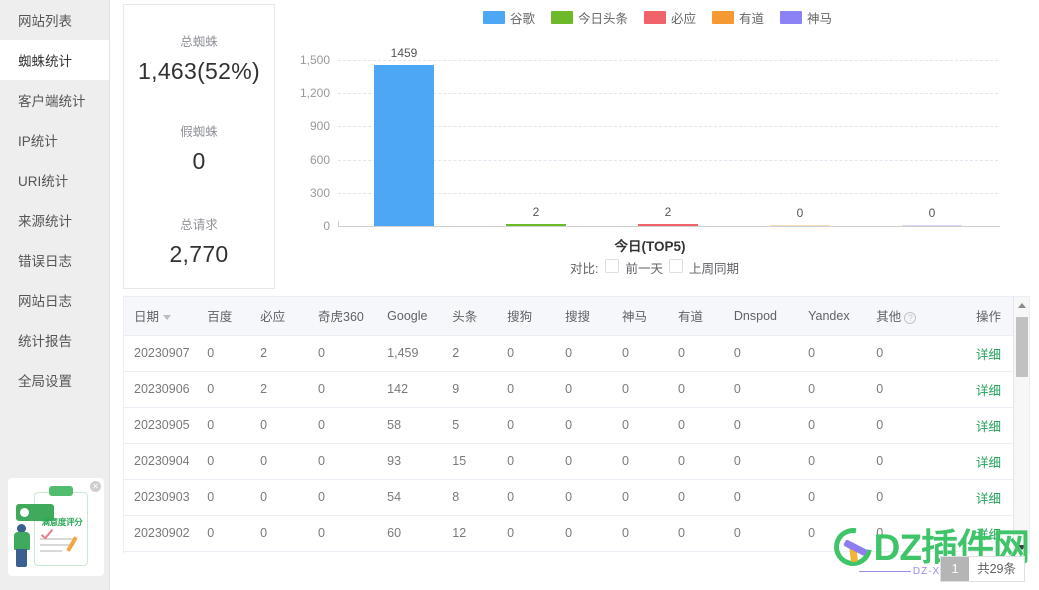 The width and height of the screenshot is (1039, 590). Describe the element at coordinates (1021, 546) in the screenshot. I see `scroll-down-icon` at that location.